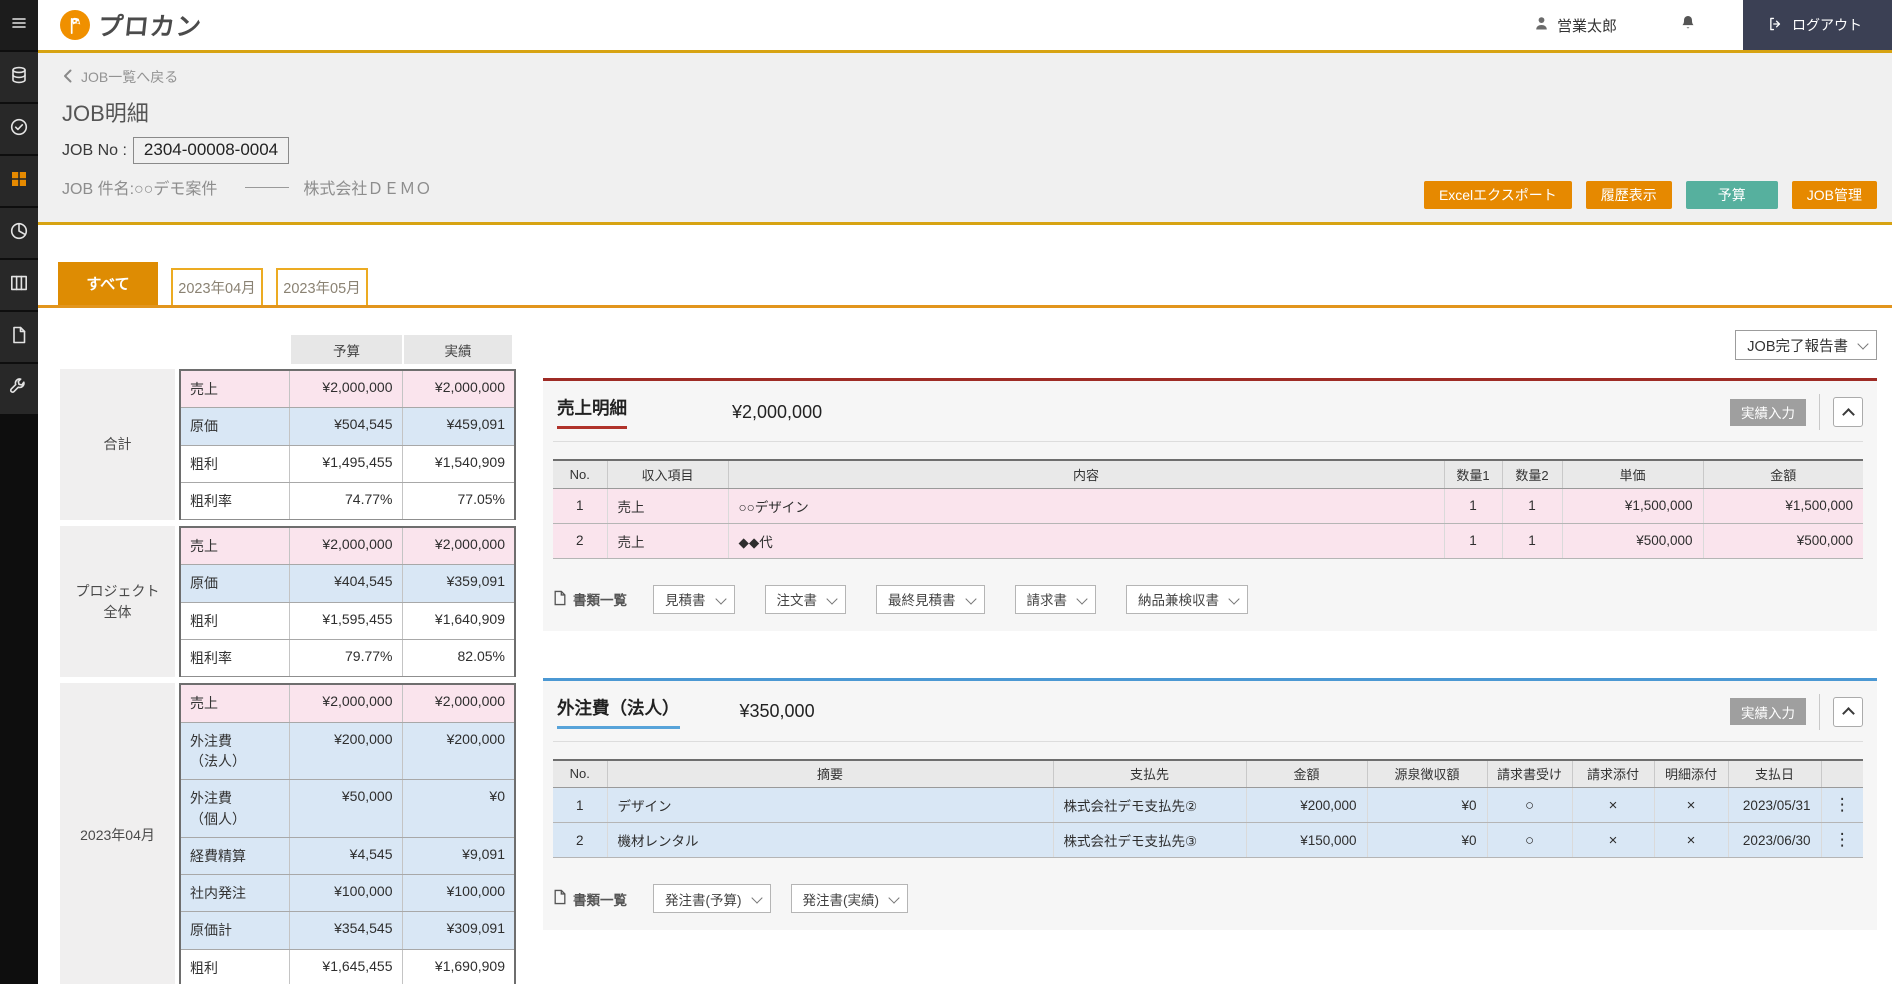  What do you see at coordinates (19, 25) in the screenshot?
I see `menu-button` at bounding box center [19, 25].